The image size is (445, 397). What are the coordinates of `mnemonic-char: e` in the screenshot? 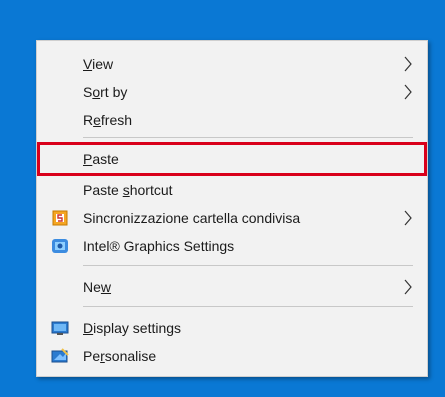 It's located at (97, 120).